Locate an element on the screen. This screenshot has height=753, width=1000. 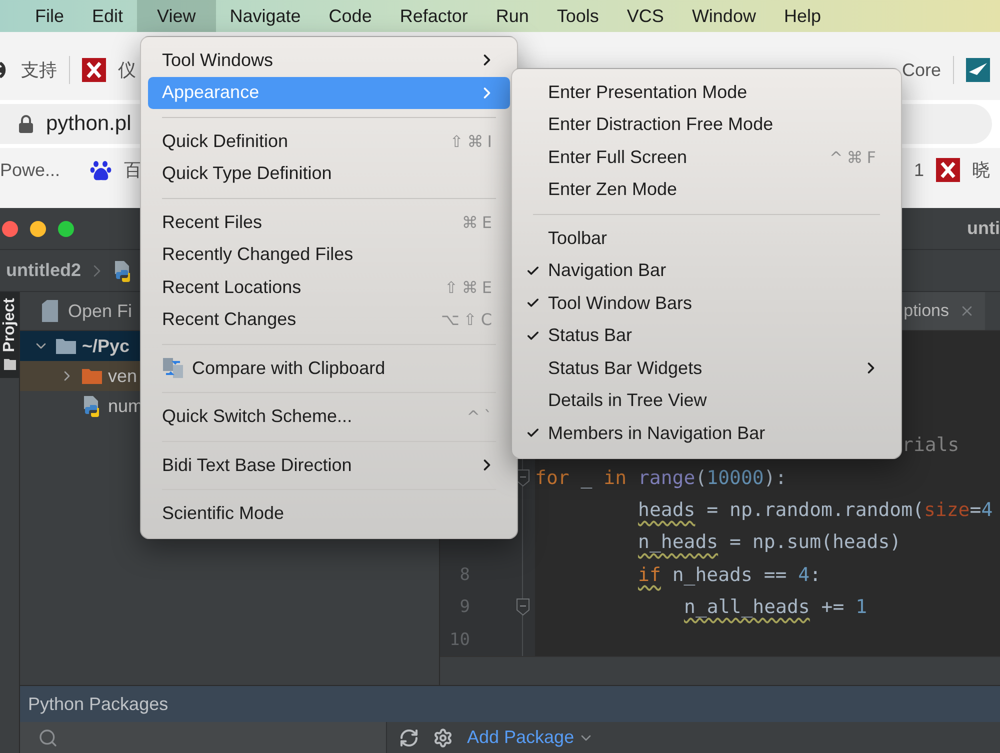
shortcut-text: ⌘E is located at coordinates (479, 222).